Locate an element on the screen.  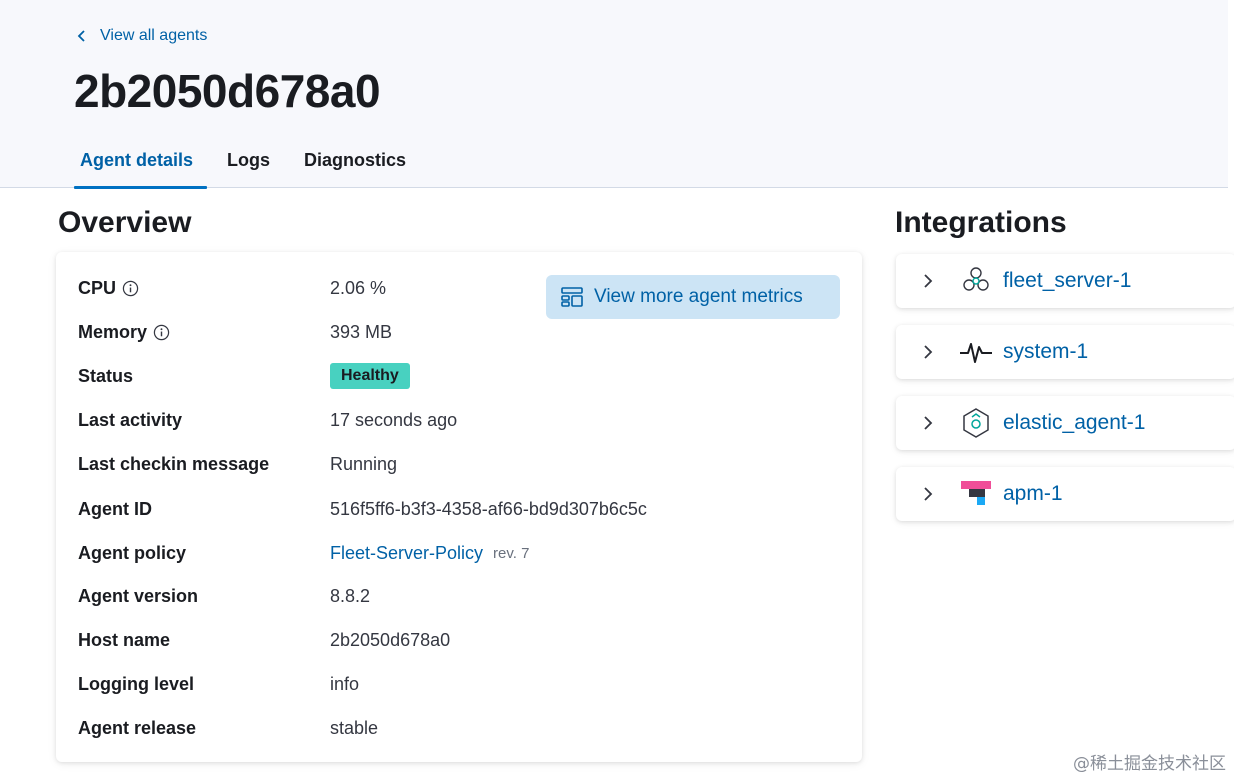
row-logging-level: Logging level info is located at coordinates (218, 684).